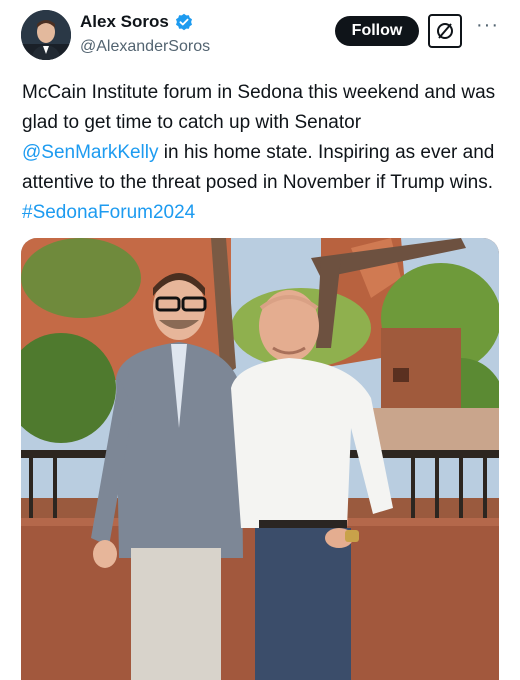 The image size is (520, 680). I want to click on avatar, so click(46, 35).